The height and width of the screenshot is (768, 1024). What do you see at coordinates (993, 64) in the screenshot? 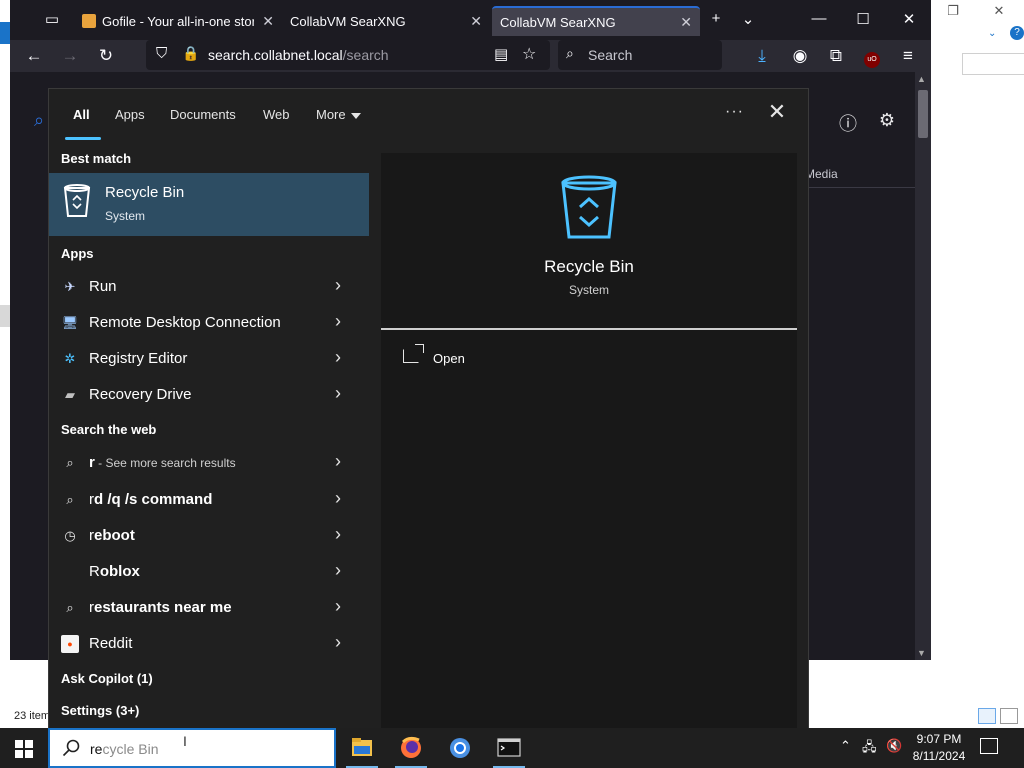
I see `explorer-search-input: ⌕` at bounding box center [993, 64].